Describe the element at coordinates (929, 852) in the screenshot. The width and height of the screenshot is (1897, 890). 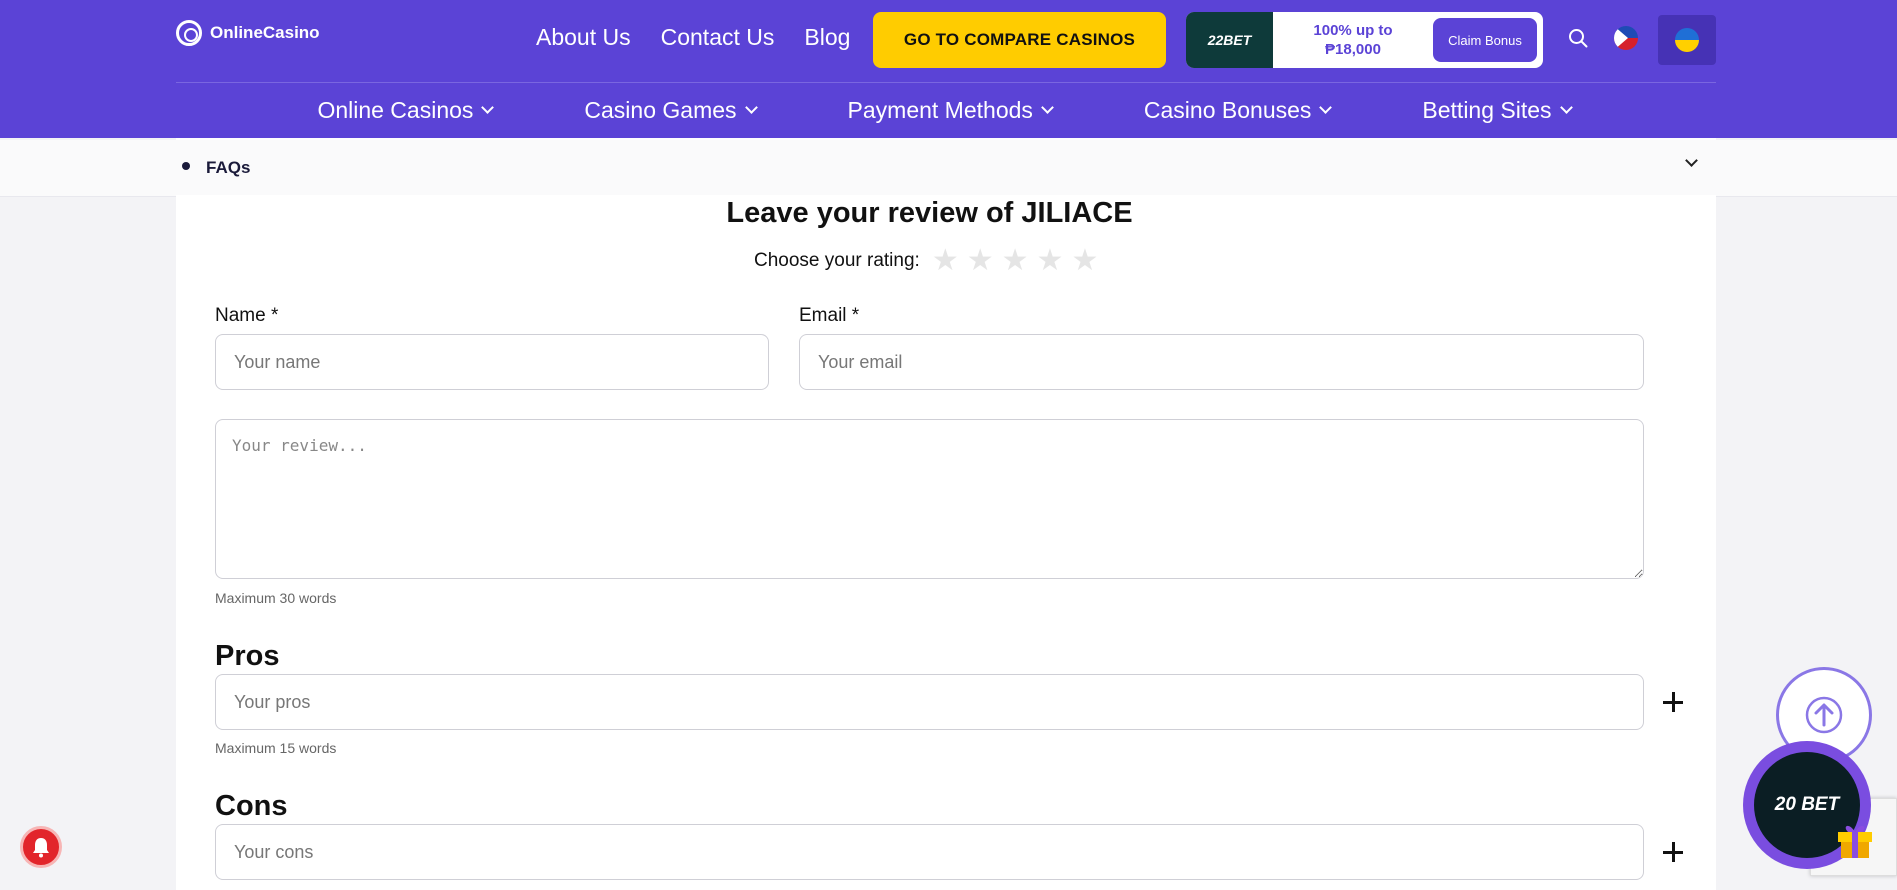
I see `cons-input` at that location.